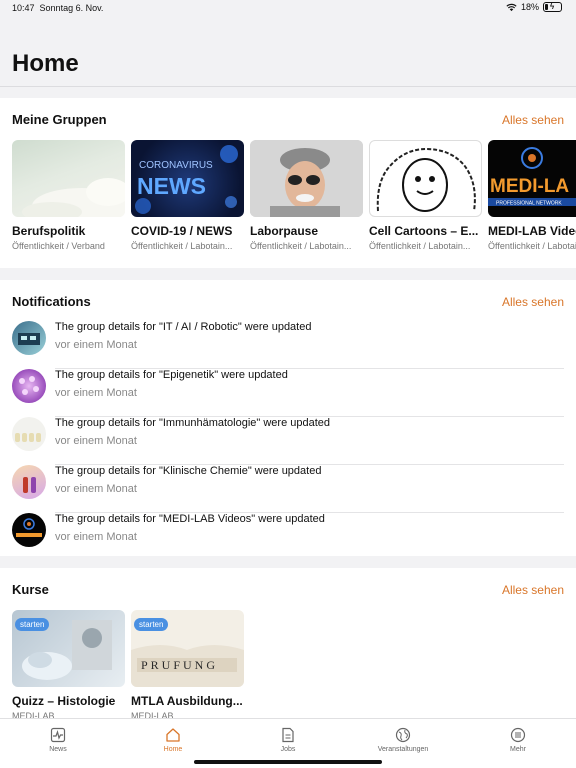  I want to click on battery-percent: 18%, so click(529, 7).